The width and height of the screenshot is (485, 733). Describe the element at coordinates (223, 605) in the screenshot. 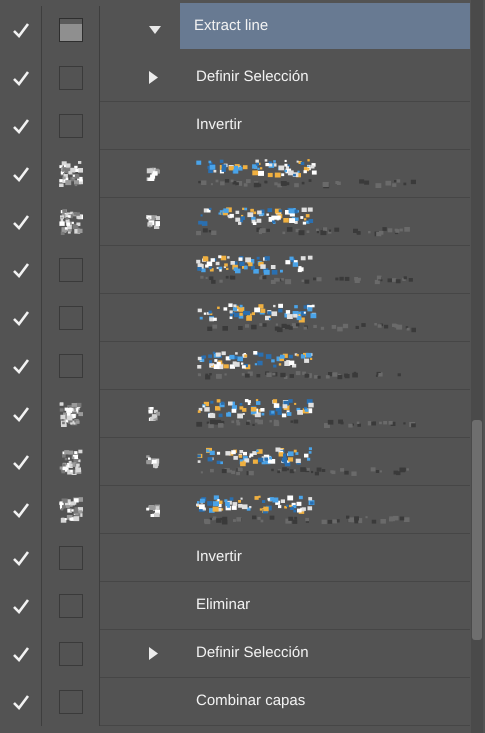

I see `step-label: Eliminar` at that location.